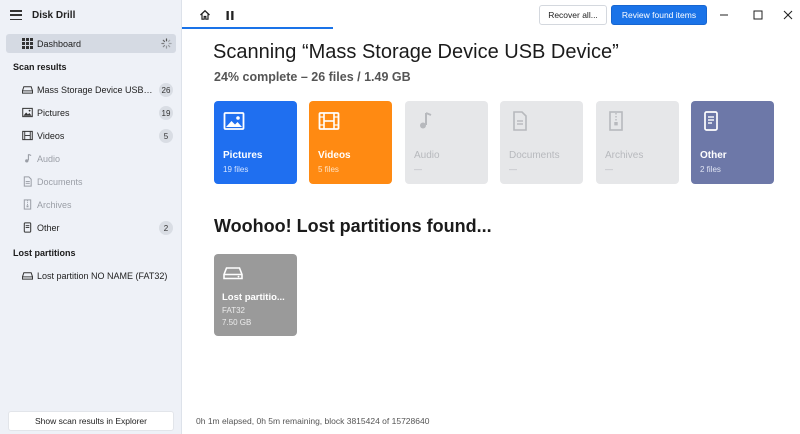  I want to click on category-tile-documents: Documents —, so click(541, 142).